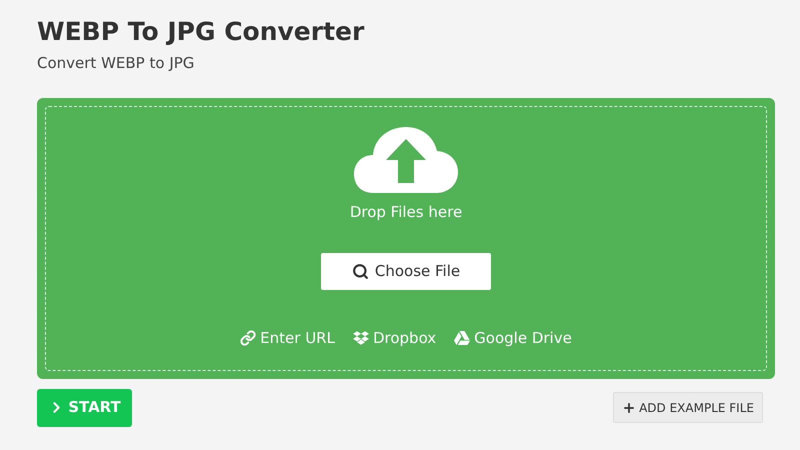  I want to click on drive-icon, so click(462, 338).